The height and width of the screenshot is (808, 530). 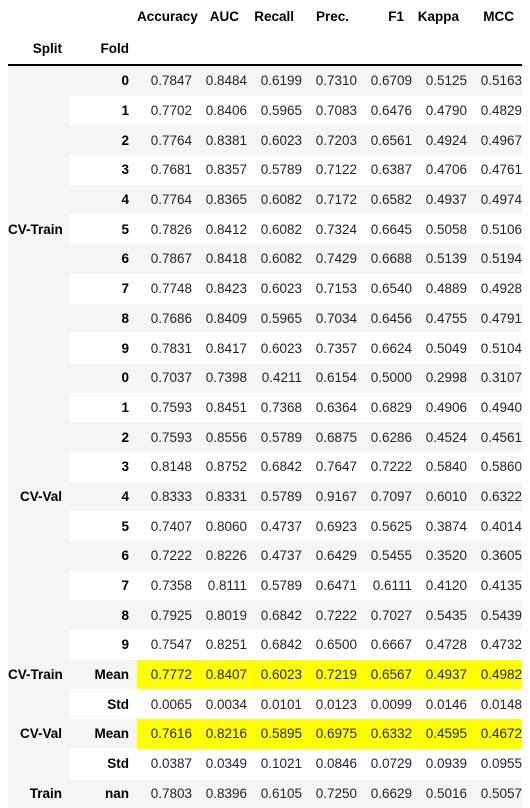 What do you see at coordinates (39, 734) in the screenshot?
I see `split-label-cell: CV-Val` at bounding box center [39, 734].